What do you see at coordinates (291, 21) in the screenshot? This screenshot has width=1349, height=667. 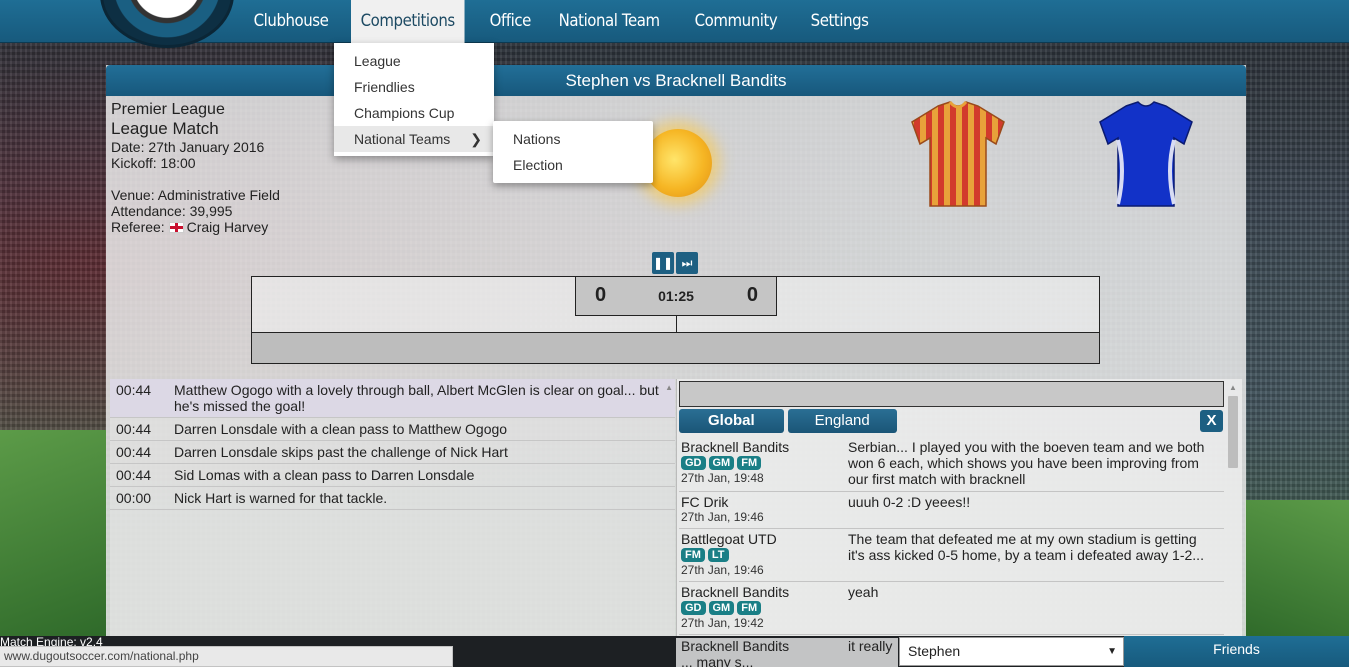 I see `nav-clubhouse: Clubhouse` at bounding box center [291, 21].